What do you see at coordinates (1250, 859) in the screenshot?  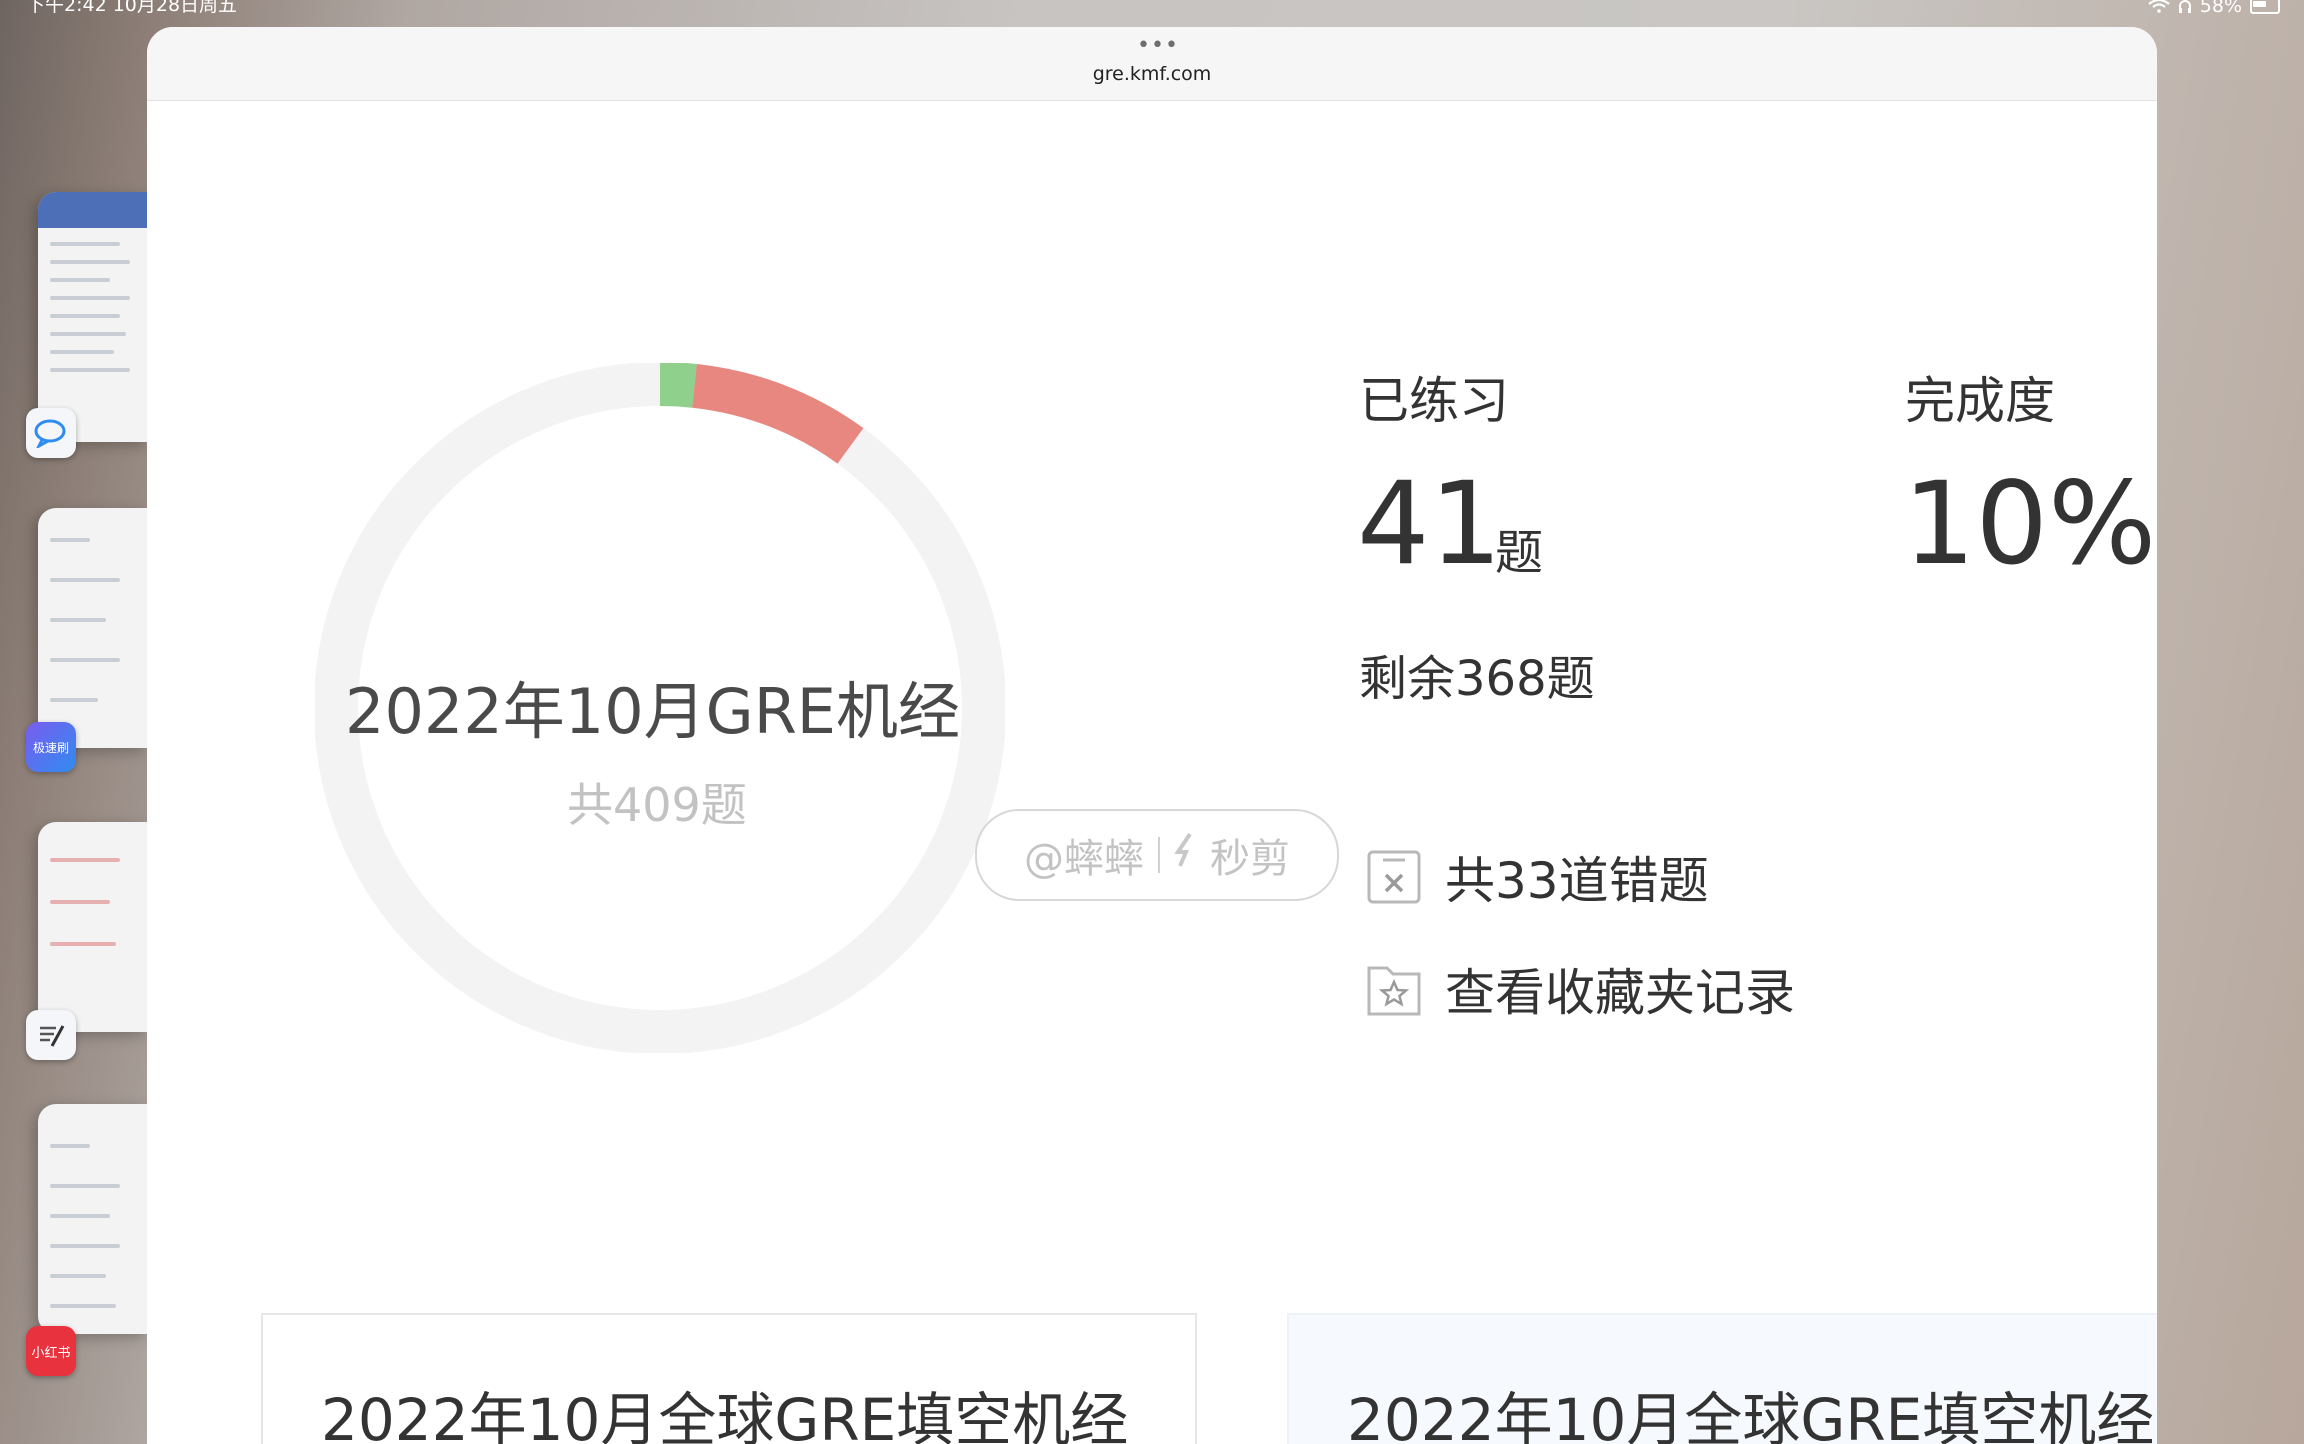 I see `watermark-app: 秒剪` at bounding box center [1250, 859].